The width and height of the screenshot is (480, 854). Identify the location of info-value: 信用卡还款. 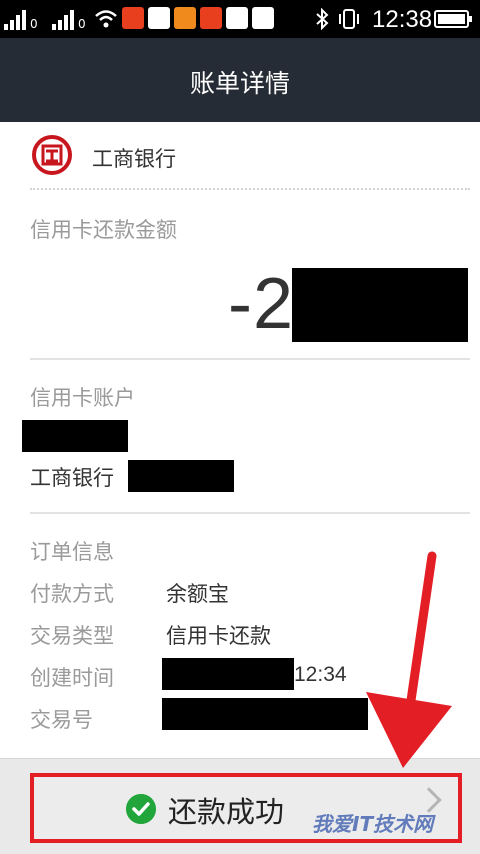
(218, 636).